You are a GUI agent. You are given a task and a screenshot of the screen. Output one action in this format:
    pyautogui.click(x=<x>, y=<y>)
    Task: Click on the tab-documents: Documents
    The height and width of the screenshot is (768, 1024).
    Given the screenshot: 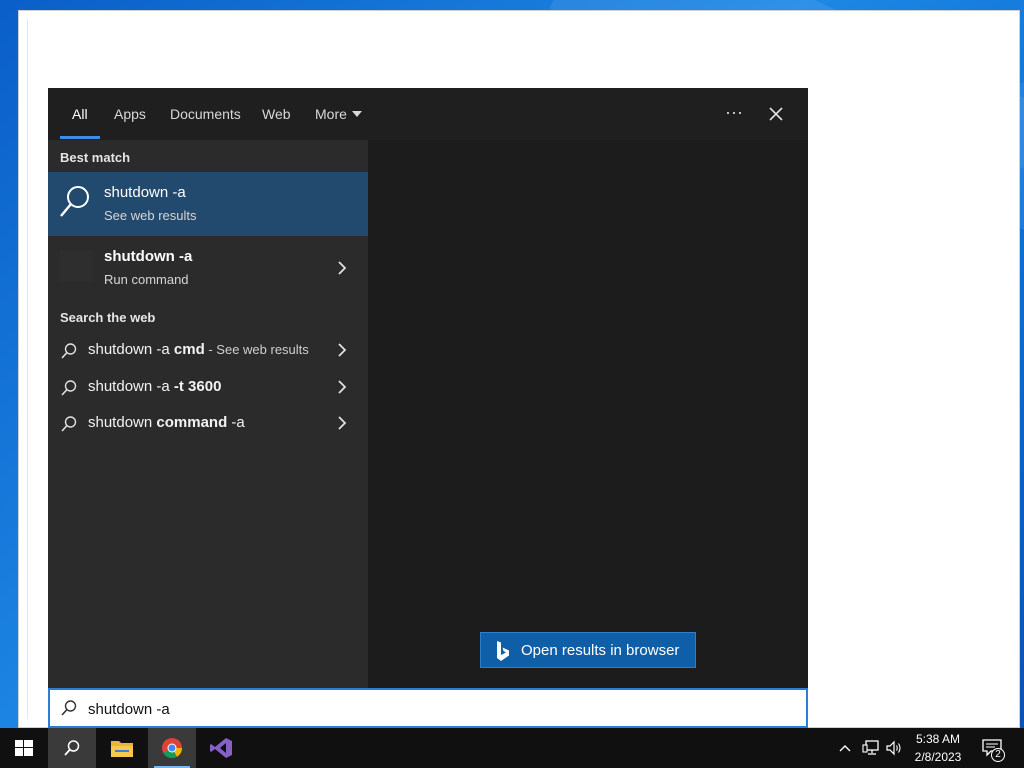 What is the action you would take?
    pyautogui.click(x=205, y=114)
    